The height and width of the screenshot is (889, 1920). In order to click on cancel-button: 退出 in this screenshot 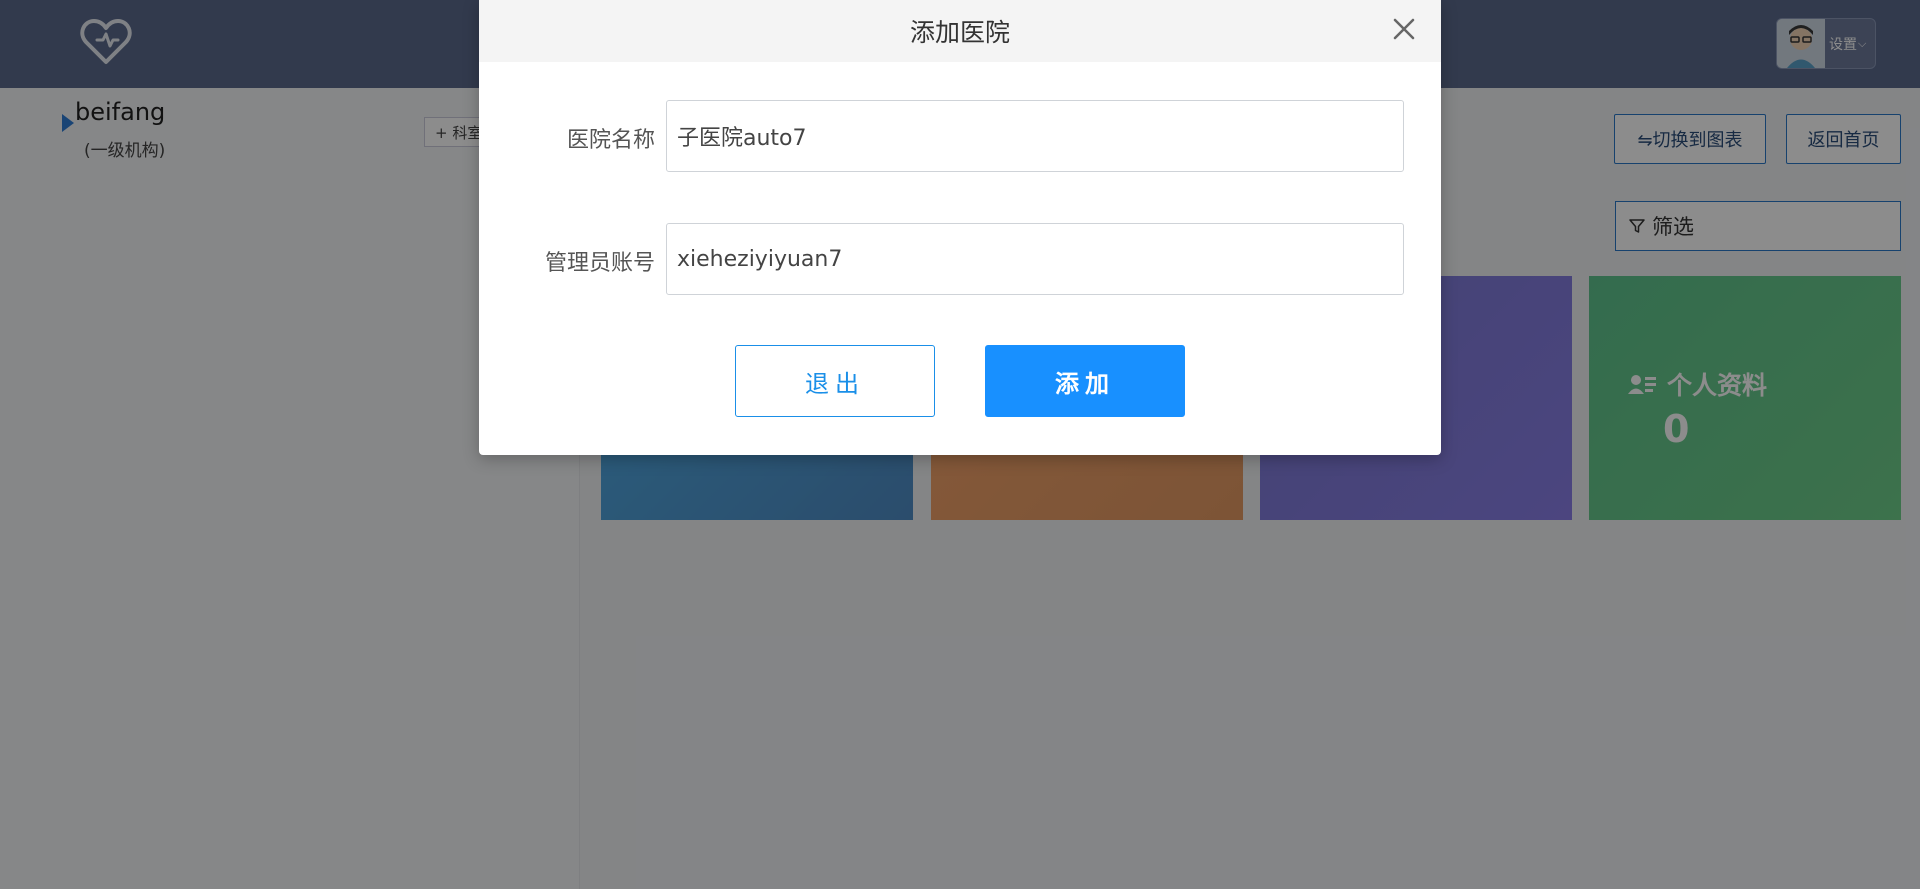, I will do `click(835, 381)`.